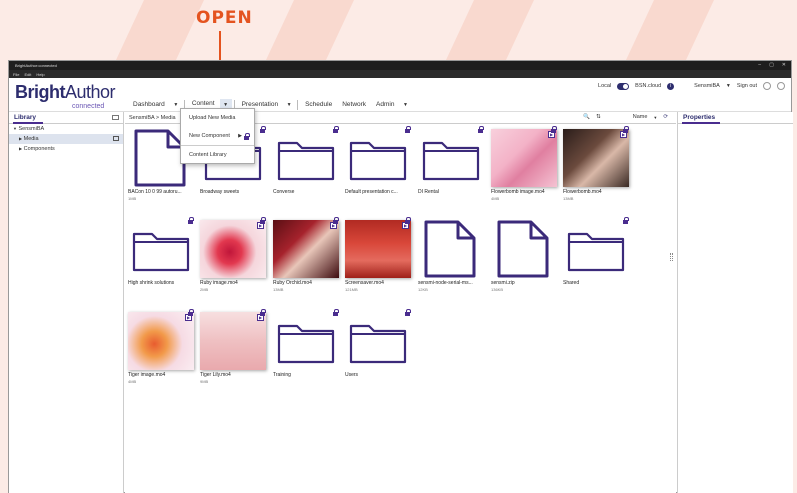 This screenshot has height=493, width=797. I want to click on media-tile: High shrink solutions, so click(163, 252).